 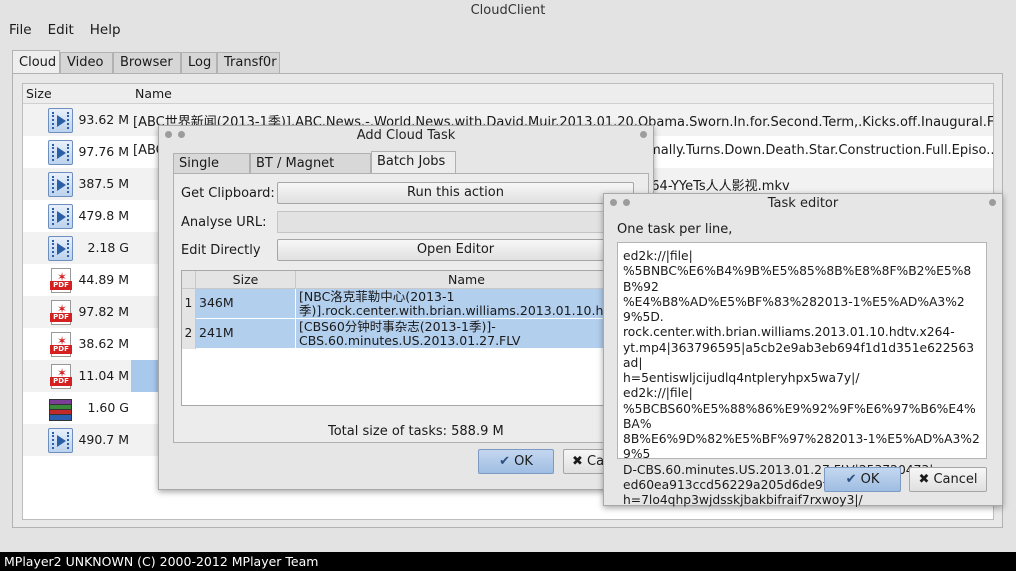 What do you see at coordinates (103, 279) in the screenshot?
I see `file-size: 44.89 M` at bounding box center [103, 279].